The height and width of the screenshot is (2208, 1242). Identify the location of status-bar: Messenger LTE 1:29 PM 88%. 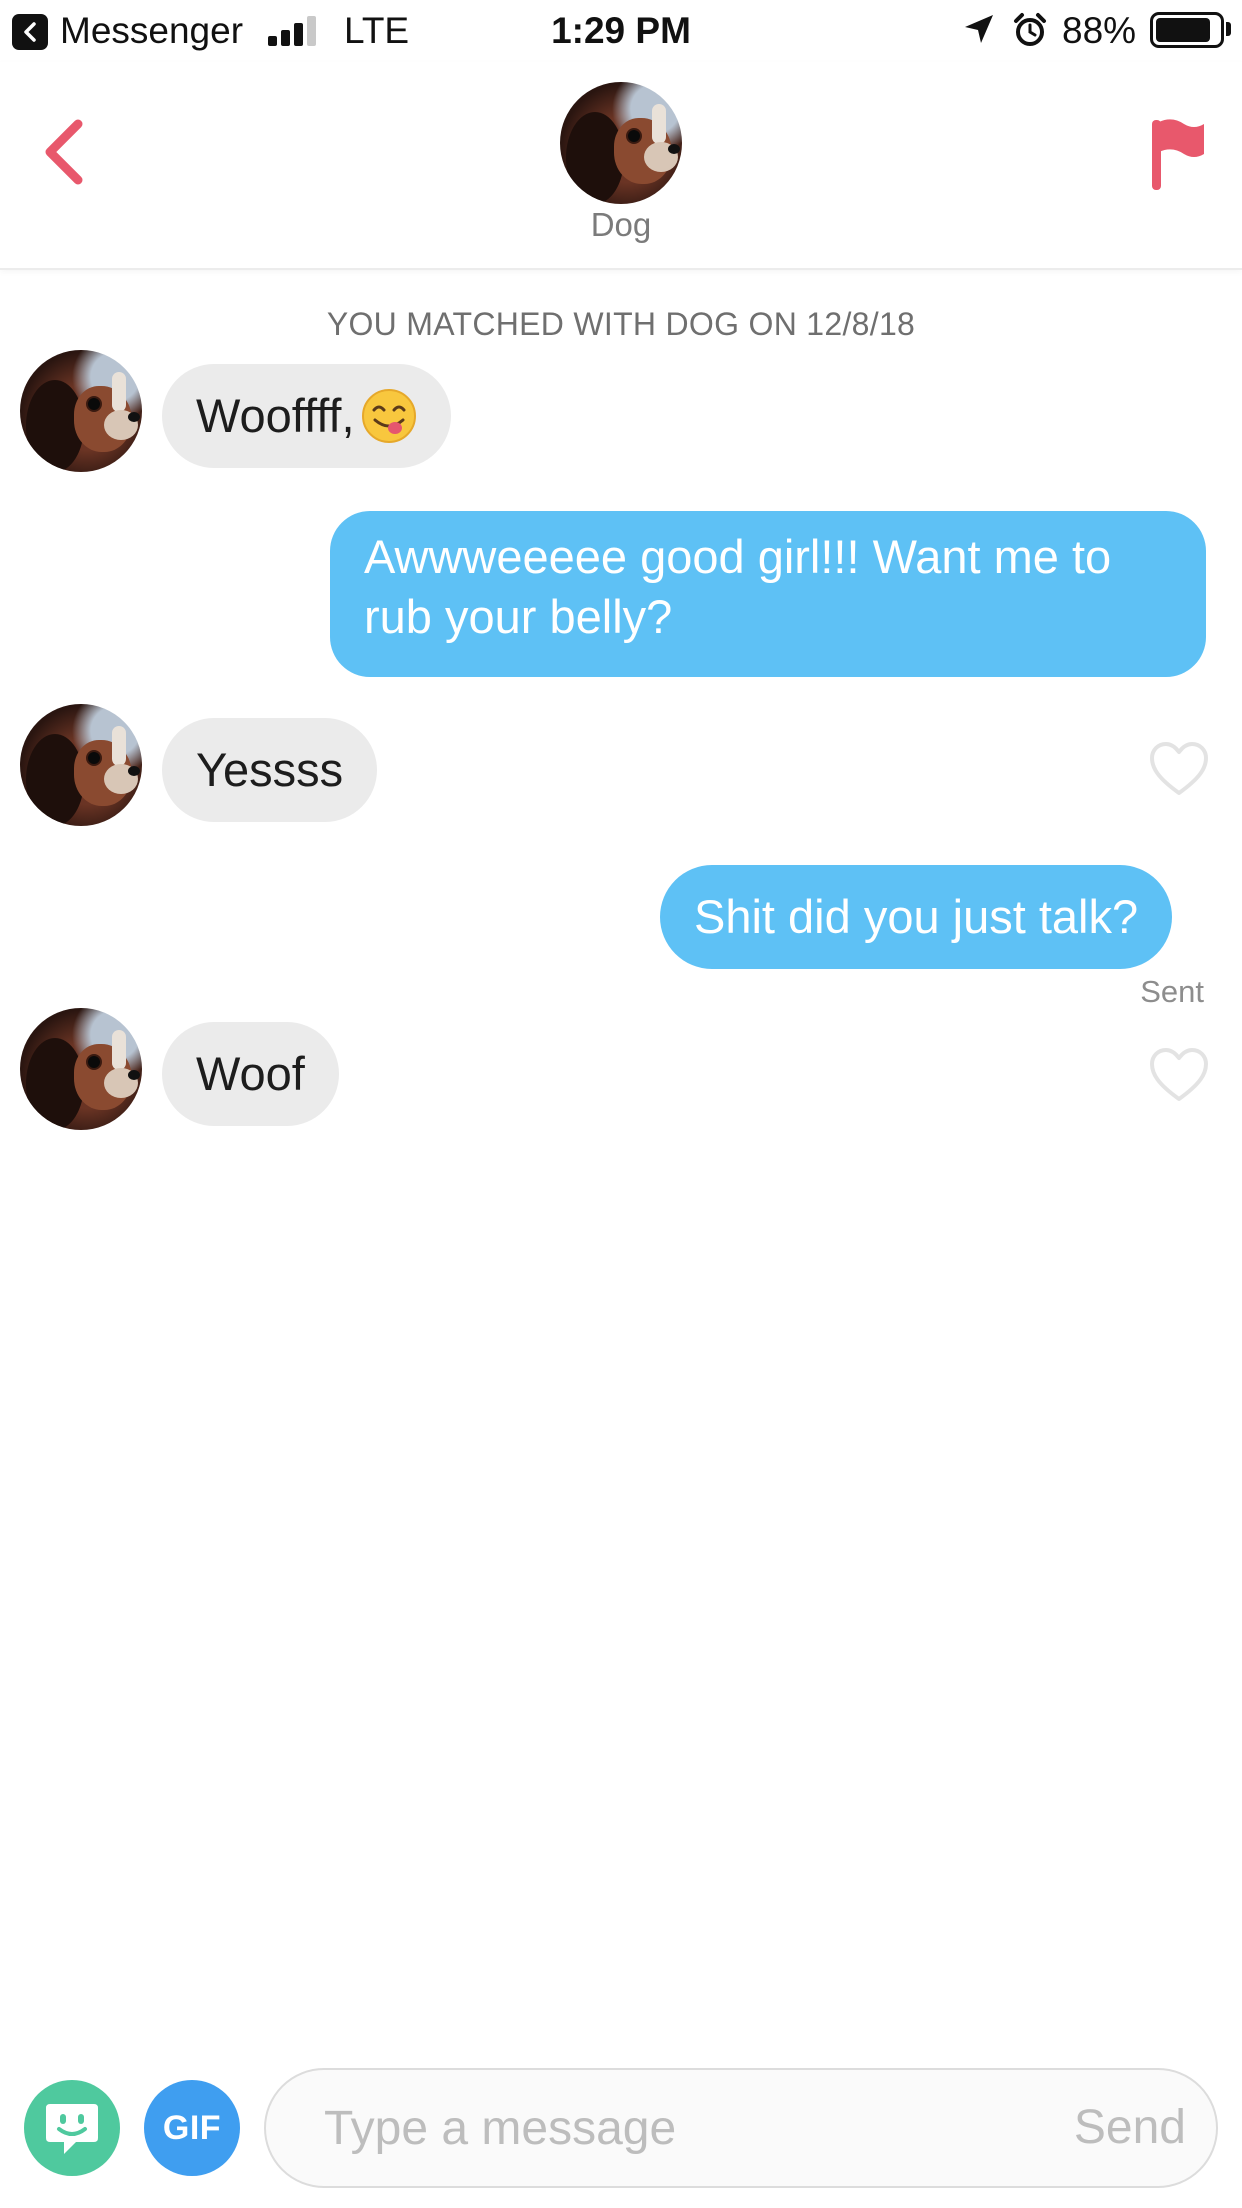
(621, 31).